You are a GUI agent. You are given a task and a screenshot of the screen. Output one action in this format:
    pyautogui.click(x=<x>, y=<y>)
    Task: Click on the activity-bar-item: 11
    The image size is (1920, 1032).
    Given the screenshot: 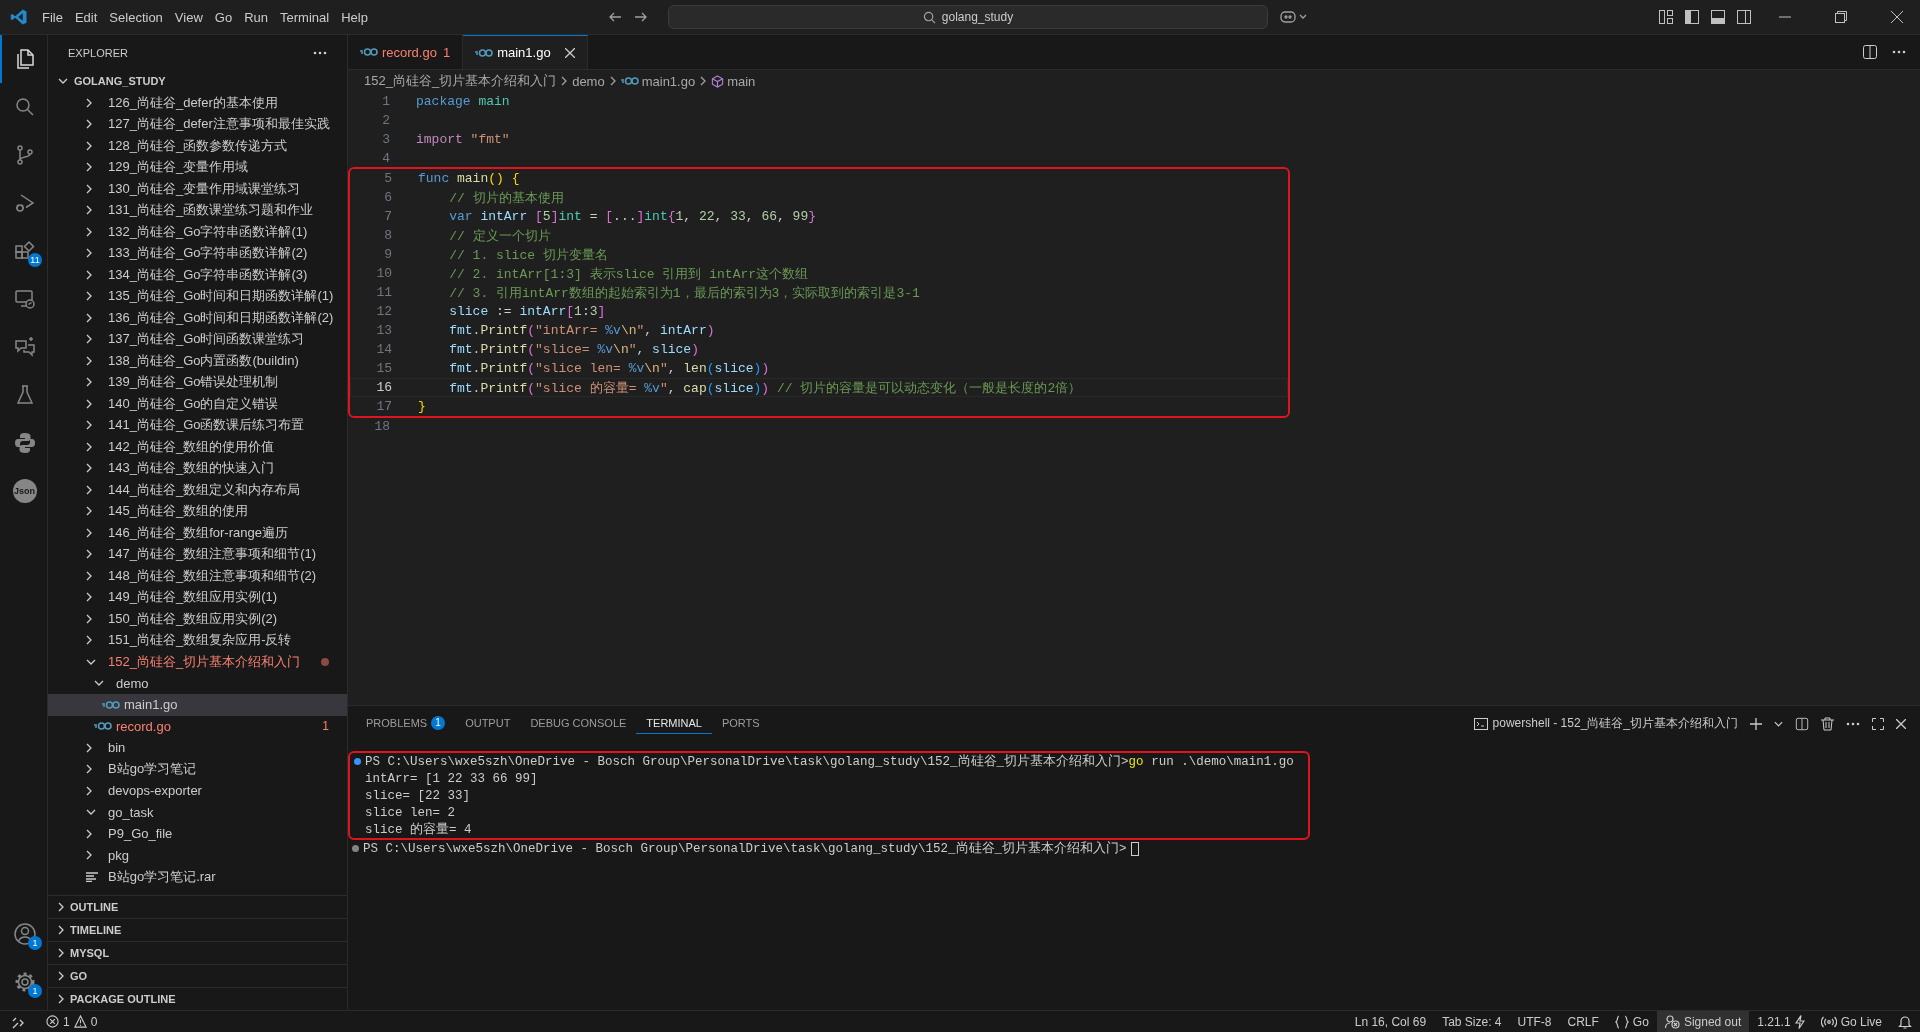 What is the action you would take?
    pyautogui.click(x=23, y=251)
    